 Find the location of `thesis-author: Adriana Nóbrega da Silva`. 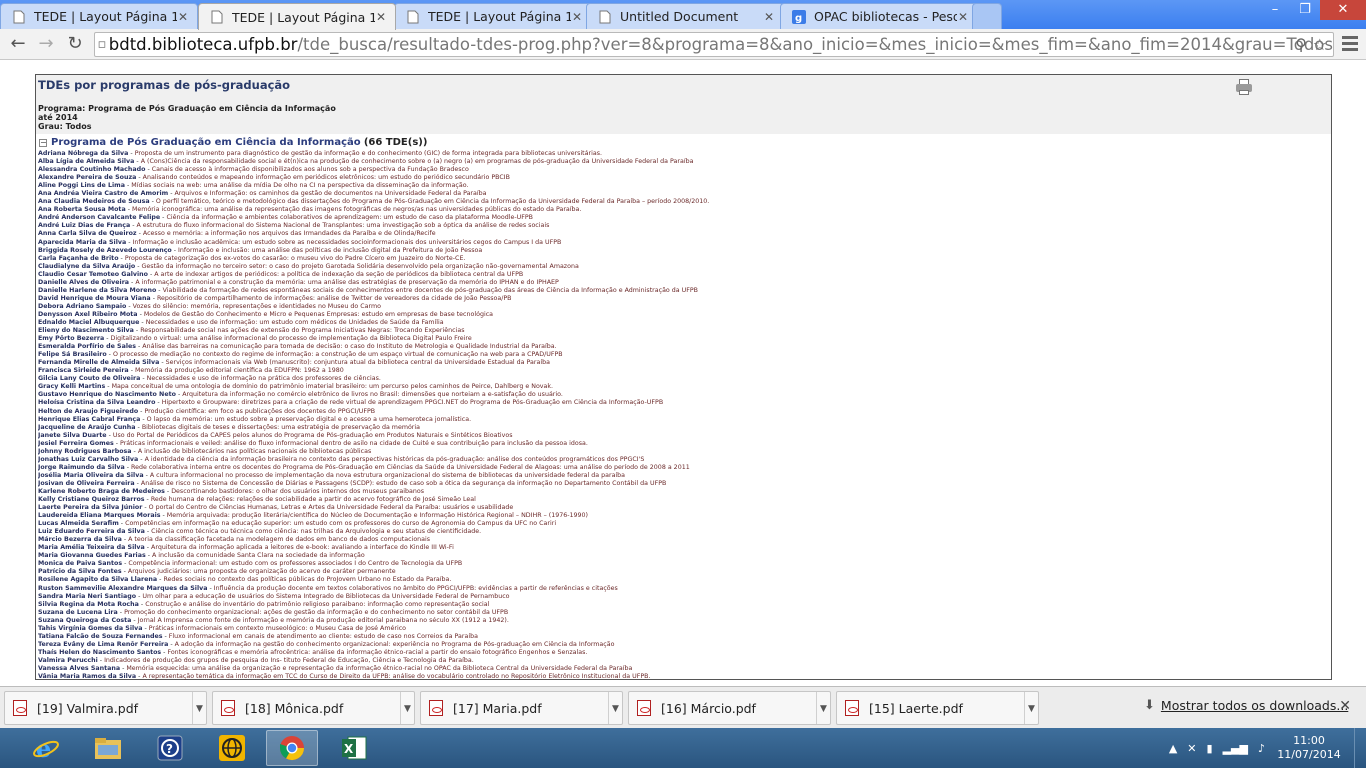

thesis-author: Adriana Nóbrega da Silva is located at coordinates (83, 153).